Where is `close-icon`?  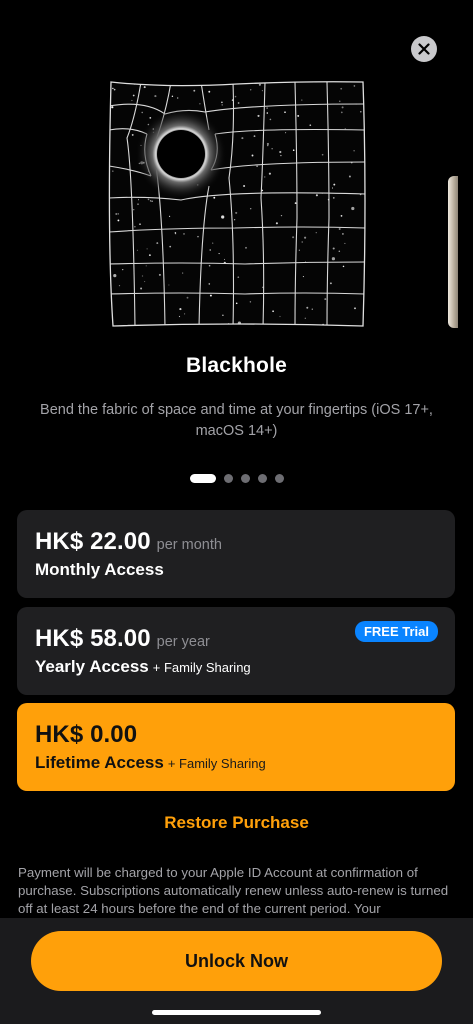 close-icon is located at coordinates (424, 49).